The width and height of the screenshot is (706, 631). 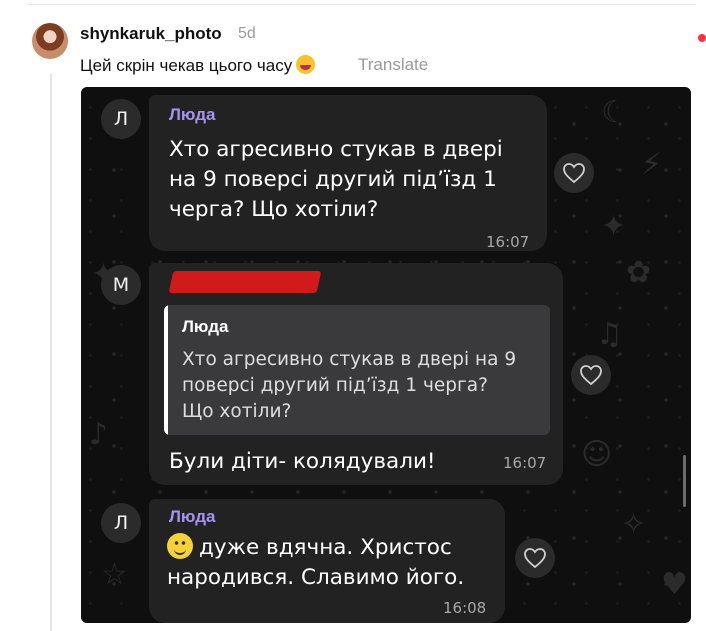 I want to click on smiling-face-emoji-icon, so click(x=180, y=546).